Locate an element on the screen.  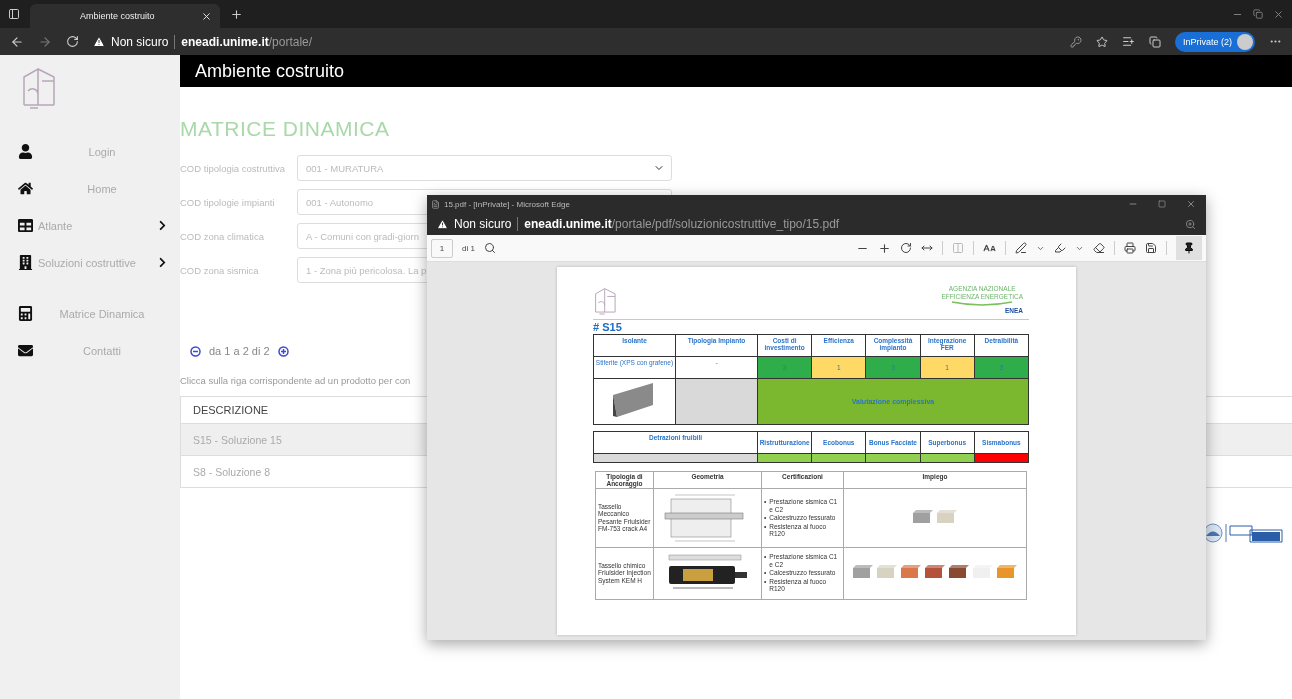
filter-label: COD tipologie impianti is located at coordinates (228, 202).